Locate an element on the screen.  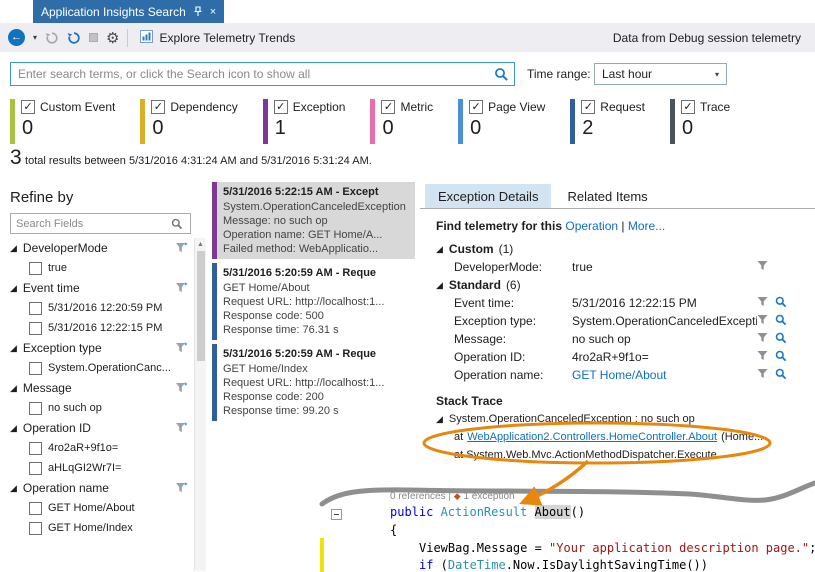
detail-value: 4ro2aR+9f1o= is located at coordinates (610, 357).